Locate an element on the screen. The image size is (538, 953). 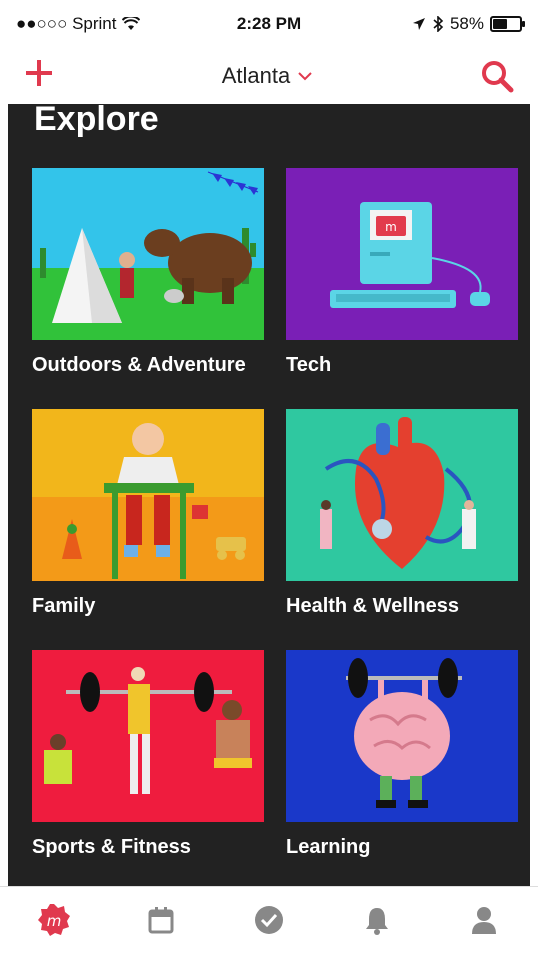
category-label: Learning is located at coordinates (328, 847).